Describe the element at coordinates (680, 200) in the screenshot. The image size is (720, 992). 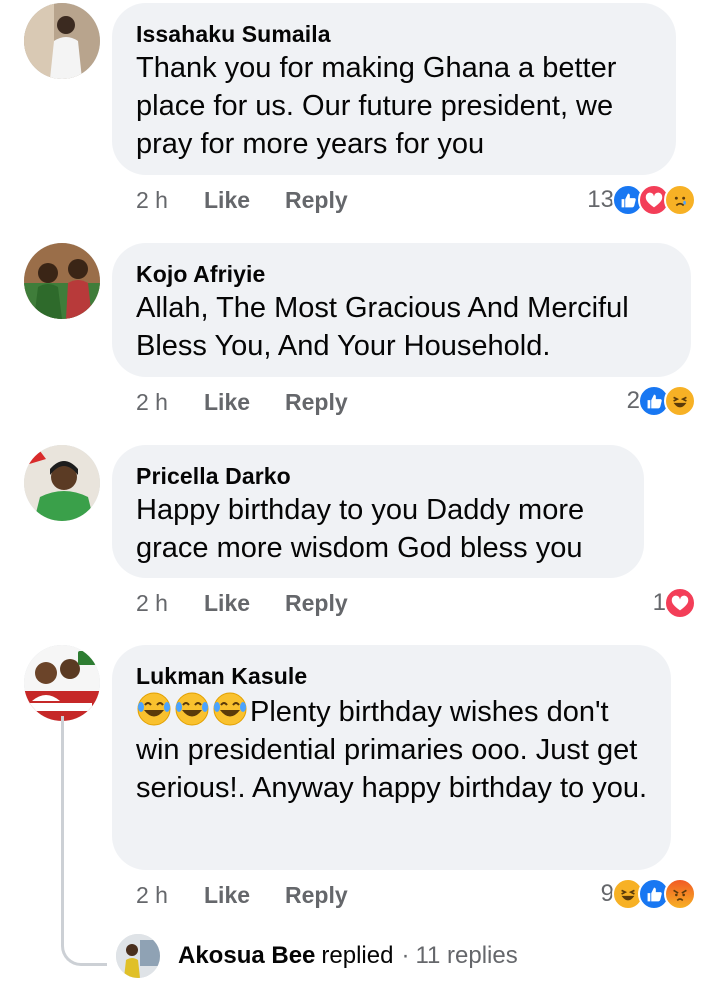
I see `sad-icon` at that location.